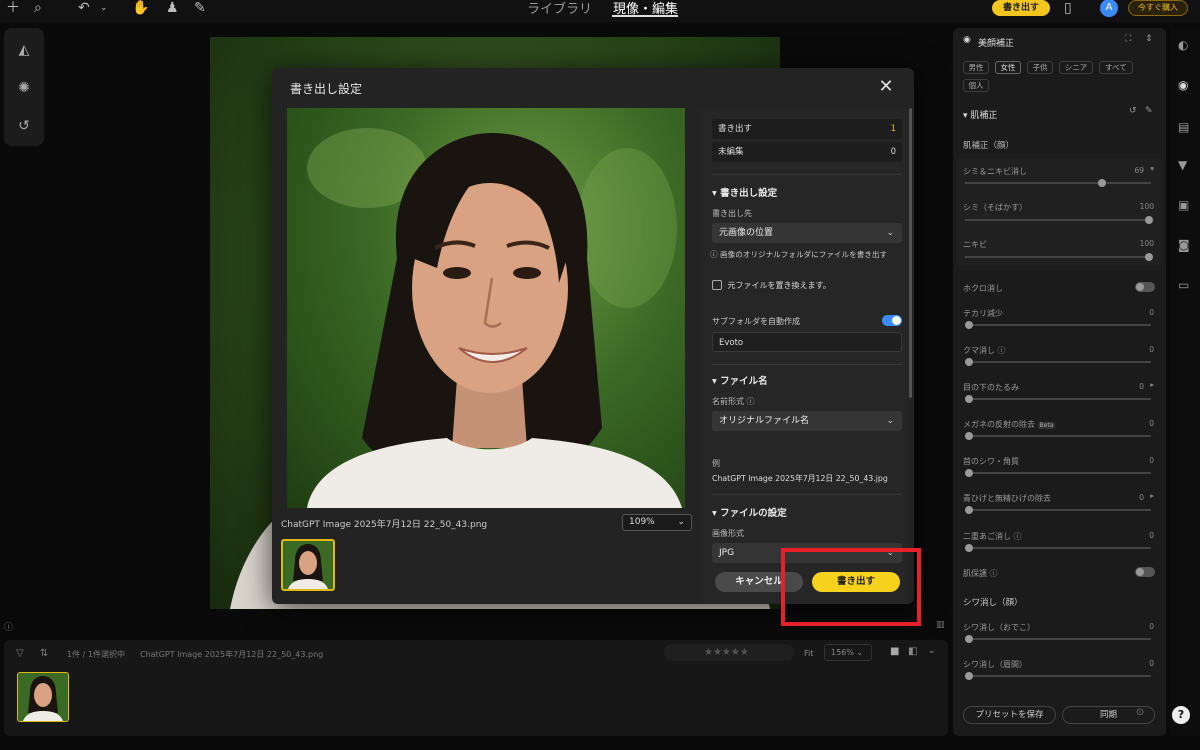  I want to click on face-retouch-icon: ◉, so click(1183, 85).